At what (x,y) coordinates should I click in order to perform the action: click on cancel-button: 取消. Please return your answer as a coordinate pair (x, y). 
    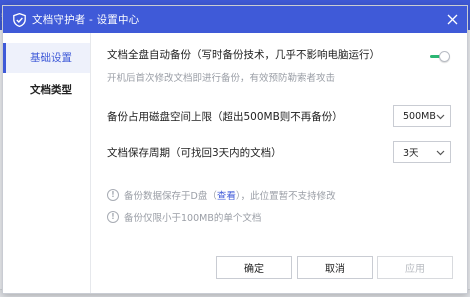
    Looking at the image, I should click on (335, 267).